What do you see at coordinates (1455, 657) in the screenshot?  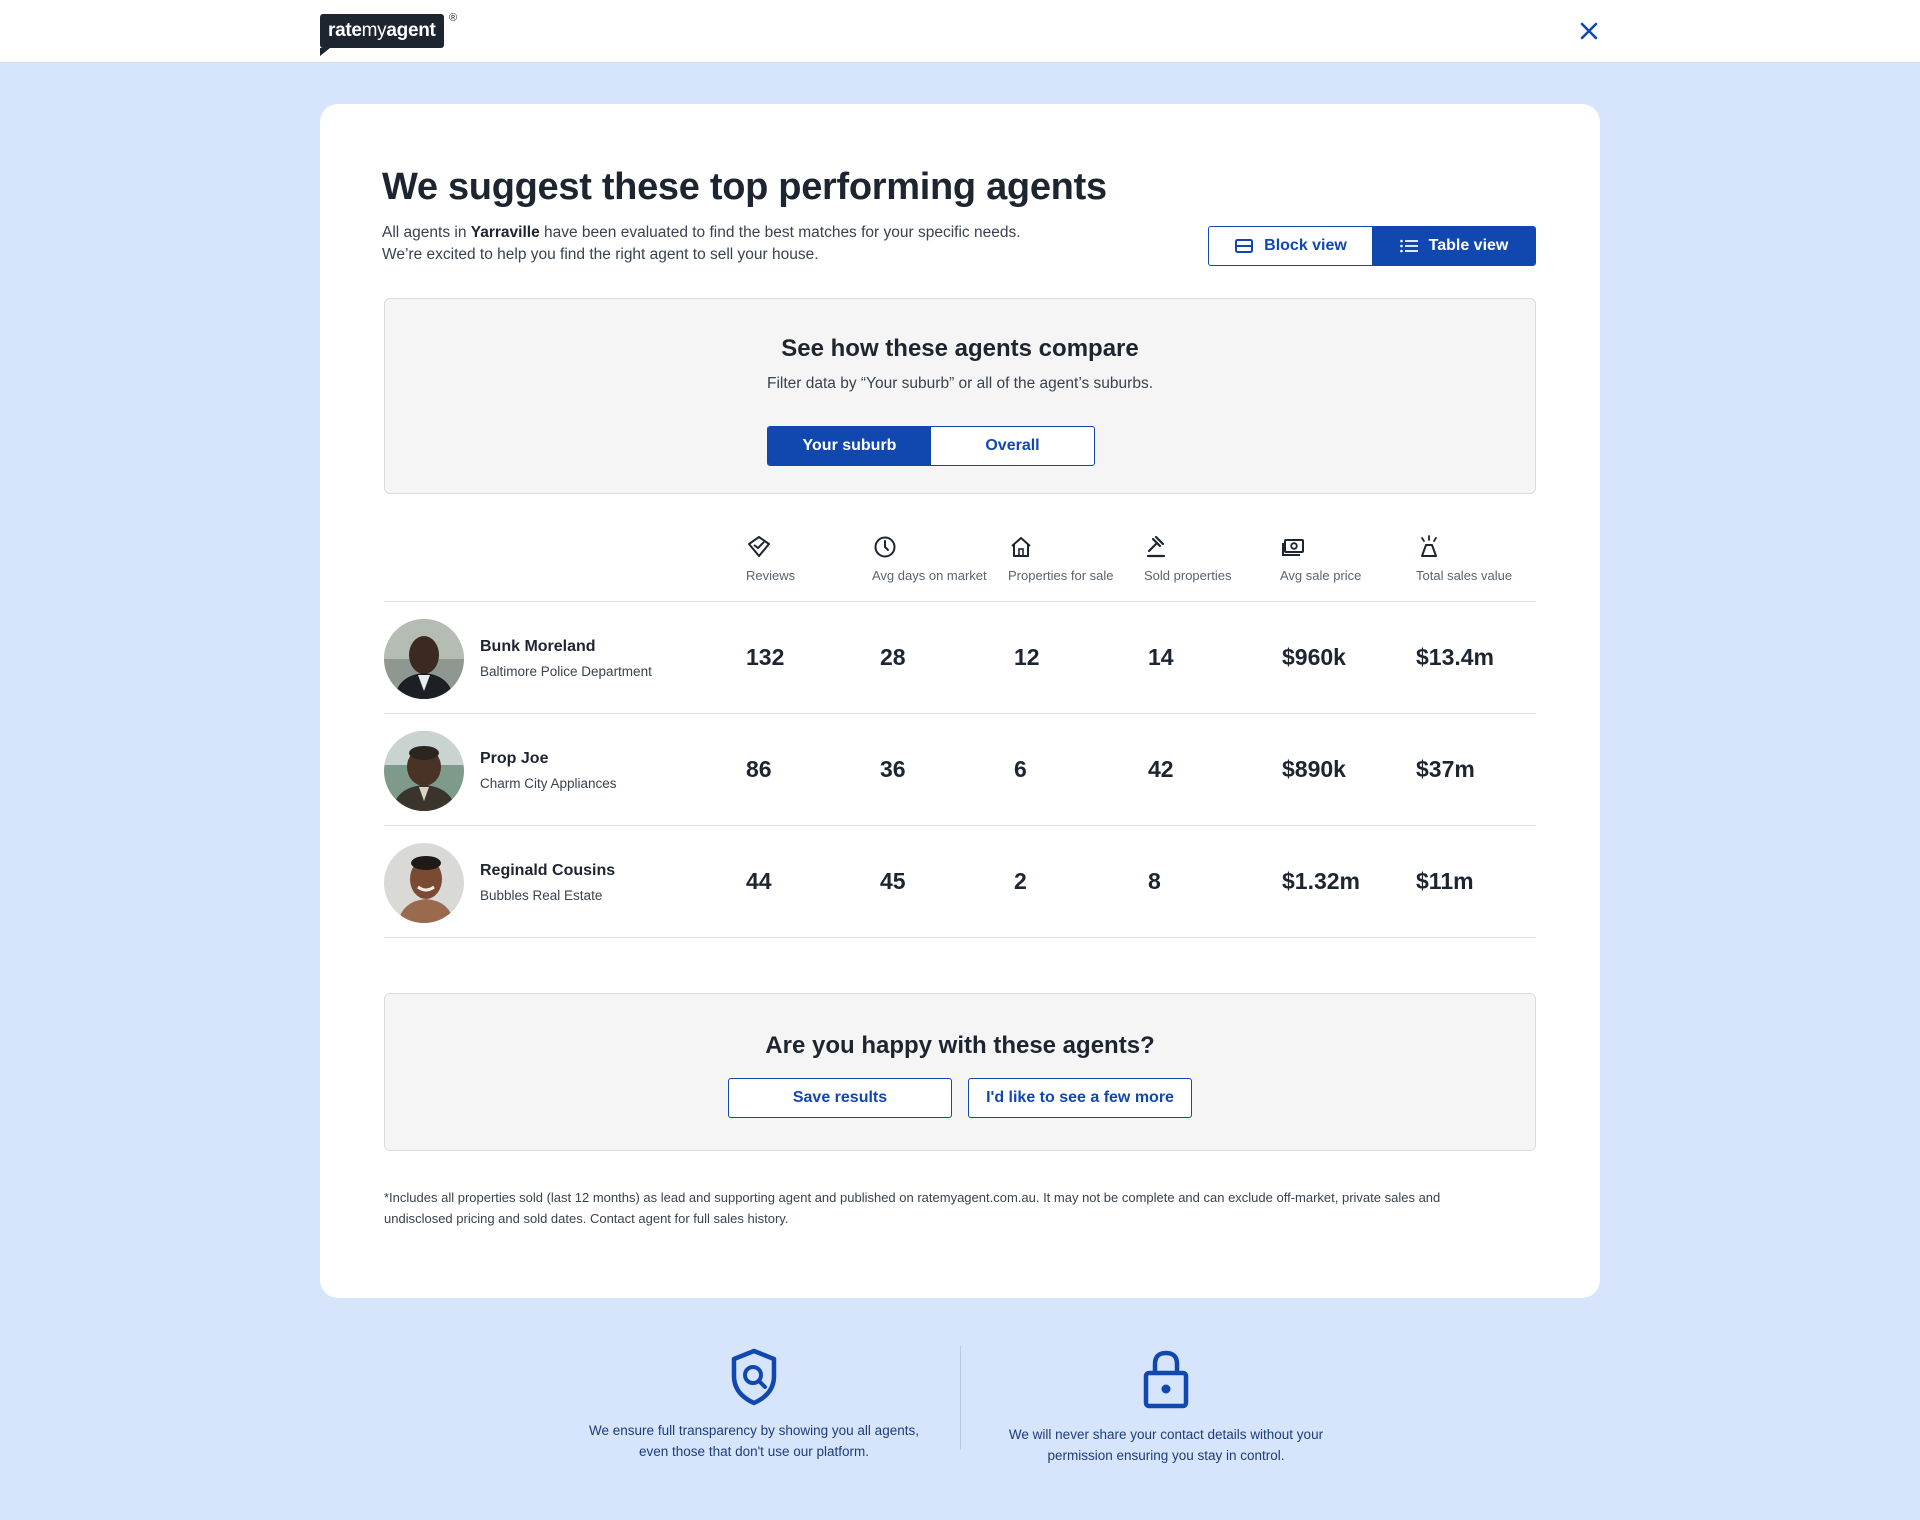 I see `stat-total-sales-value: $13.4m` at bounding box center [1455, 657].